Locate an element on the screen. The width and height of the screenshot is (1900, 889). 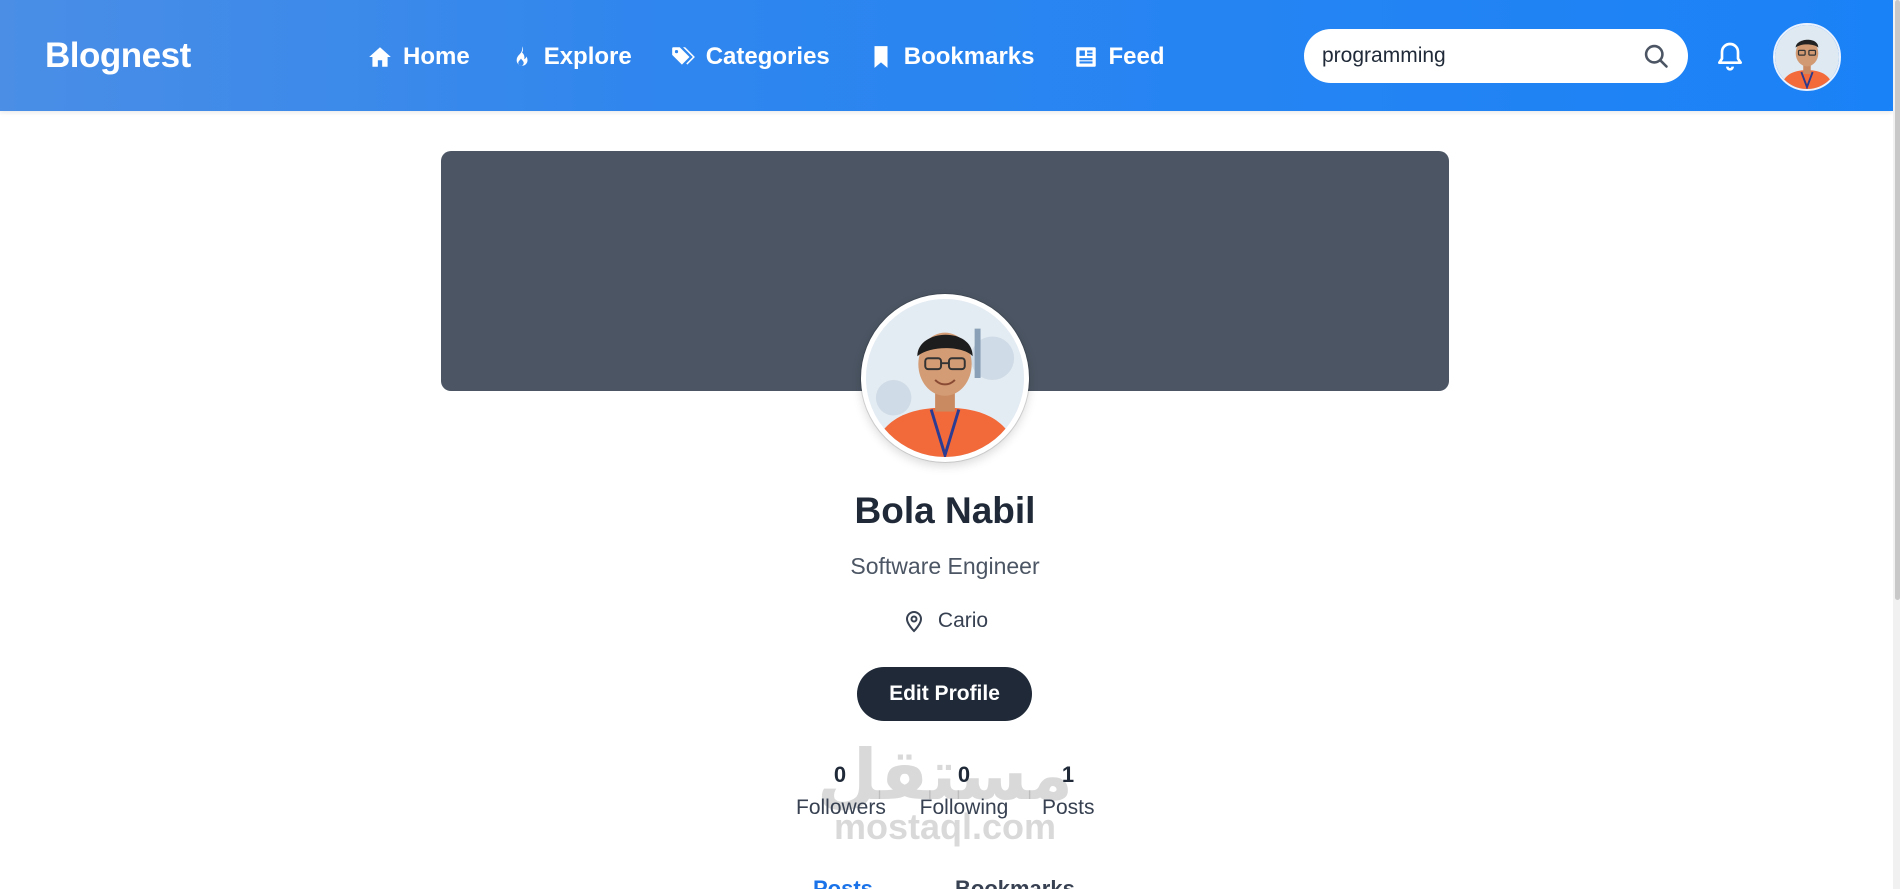
avatar-image is located at coordinates (1807, 57).